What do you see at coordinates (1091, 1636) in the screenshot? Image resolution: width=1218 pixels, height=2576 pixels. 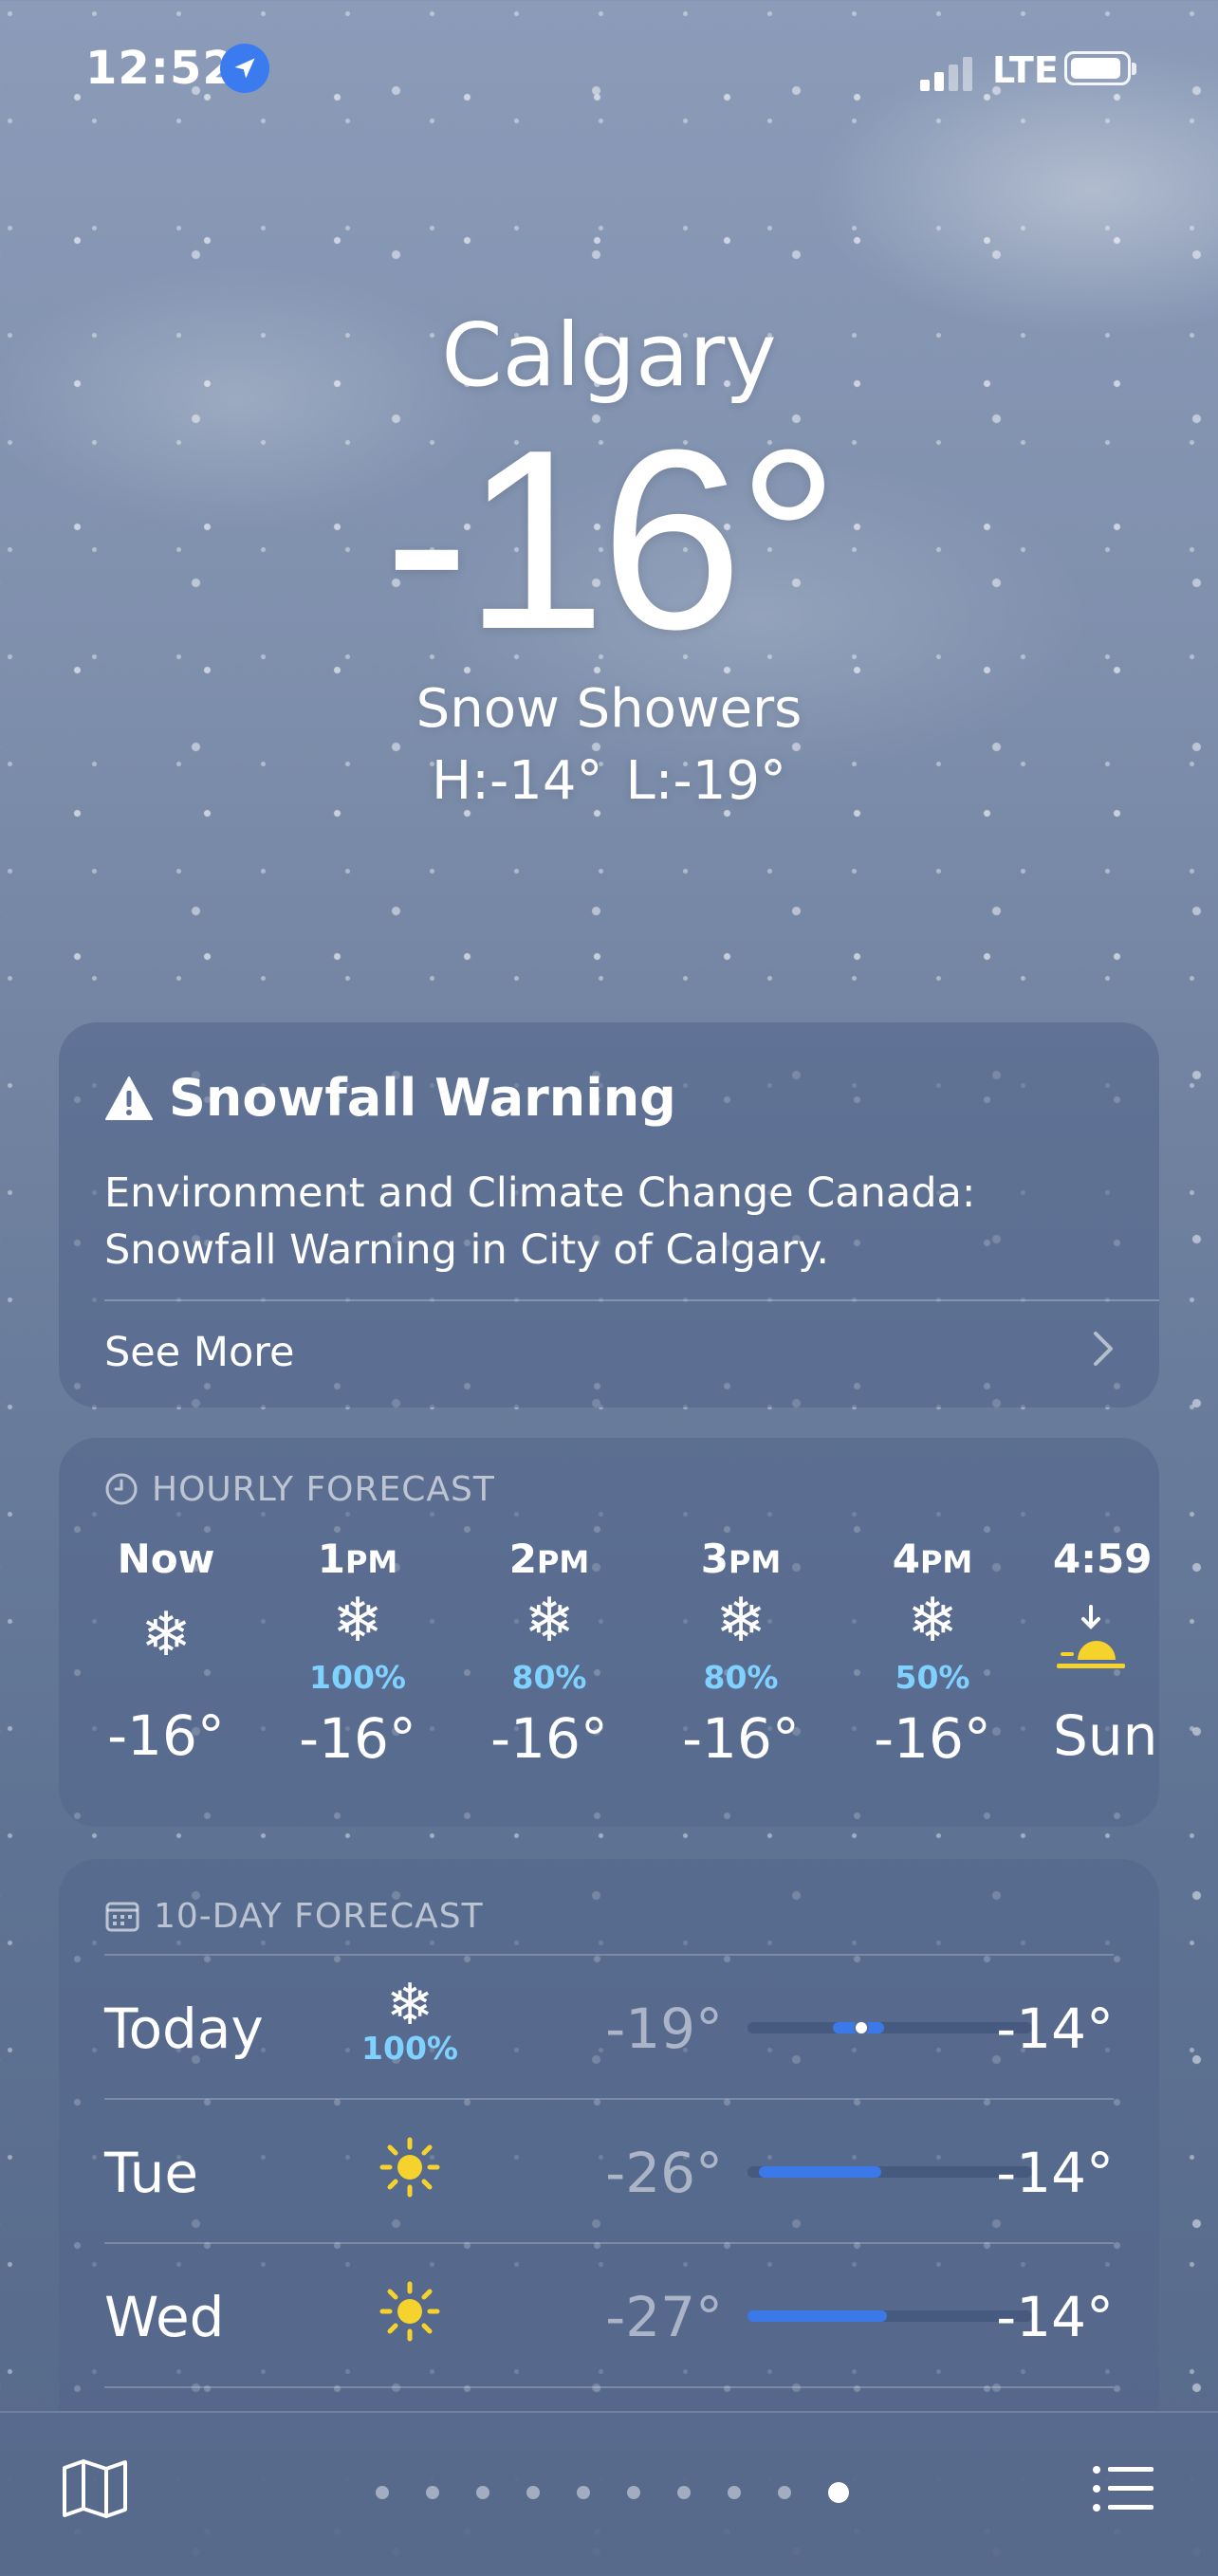 I see `sunset-icon` at bounding box center [1091, 1636].